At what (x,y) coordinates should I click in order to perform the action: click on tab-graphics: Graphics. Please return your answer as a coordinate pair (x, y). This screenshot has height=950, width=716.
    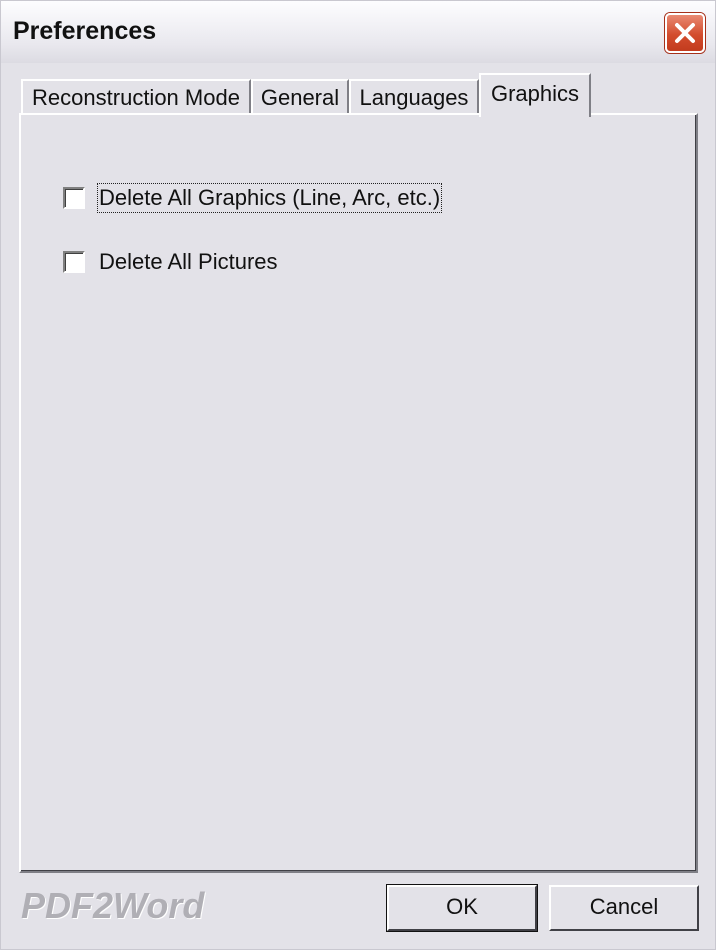
    Looking at the image, I should click on (535, 95).